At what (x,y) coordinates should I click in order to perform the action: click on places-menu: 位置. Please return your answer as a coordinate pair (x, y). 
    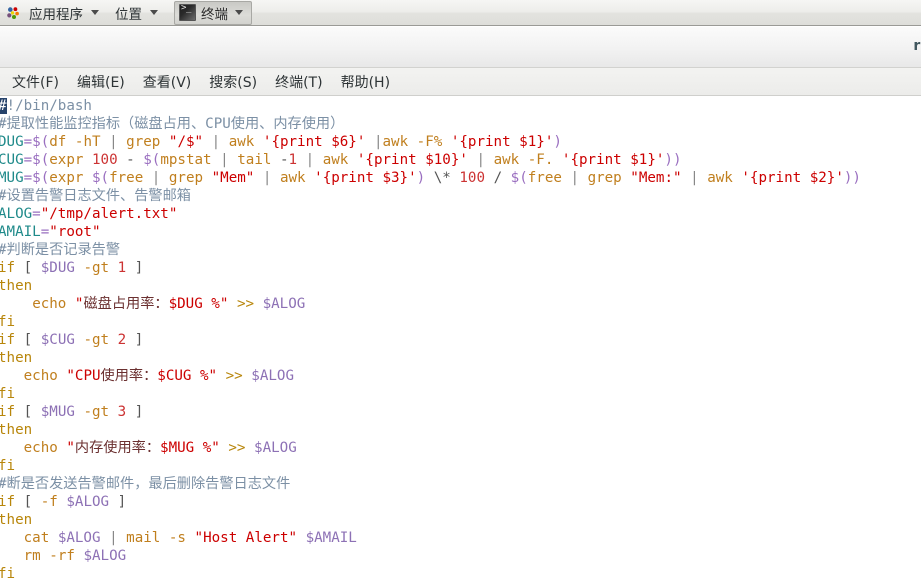
    Looking at the image, I should click on (136, 13).